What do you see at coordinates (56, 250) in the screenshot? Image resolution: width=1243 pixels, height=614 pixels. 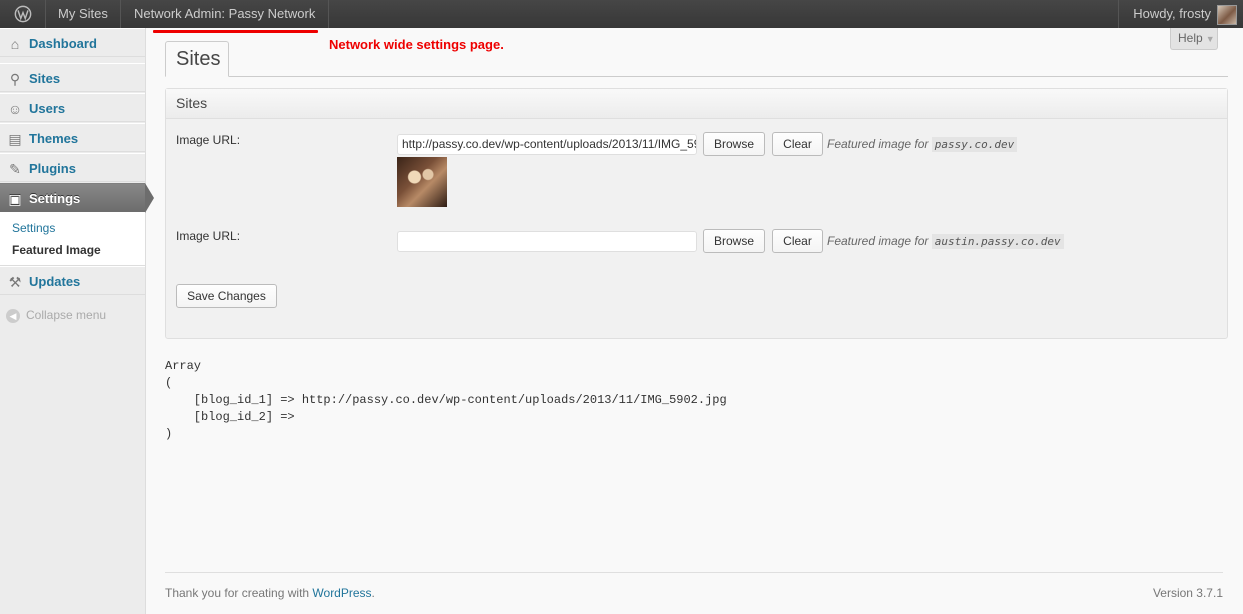 I see `submenu-item-featured-image: Featured Image` at bounding box center [56, 250].